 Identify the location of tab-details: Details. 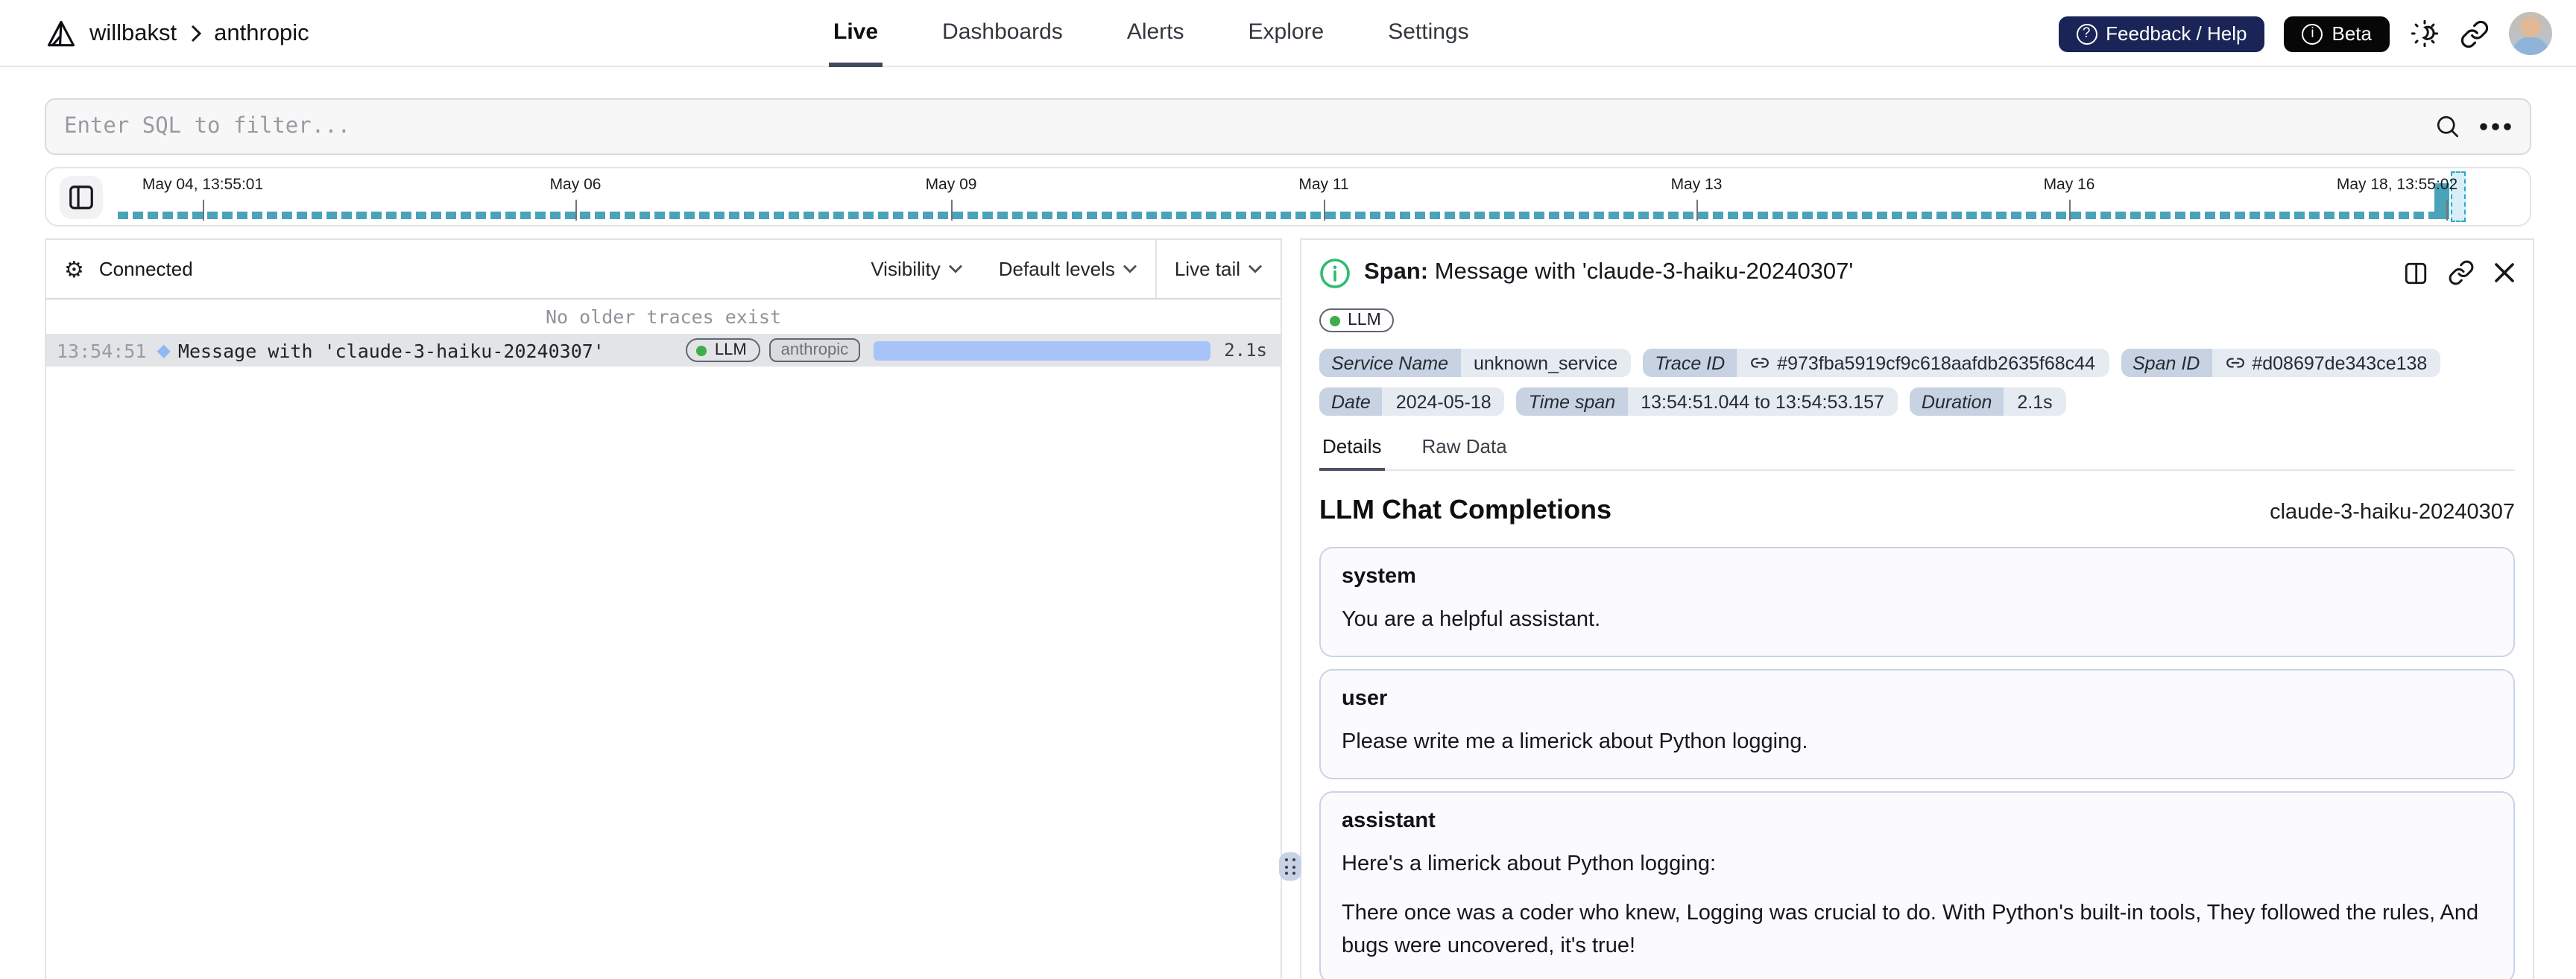
(1352, 453).